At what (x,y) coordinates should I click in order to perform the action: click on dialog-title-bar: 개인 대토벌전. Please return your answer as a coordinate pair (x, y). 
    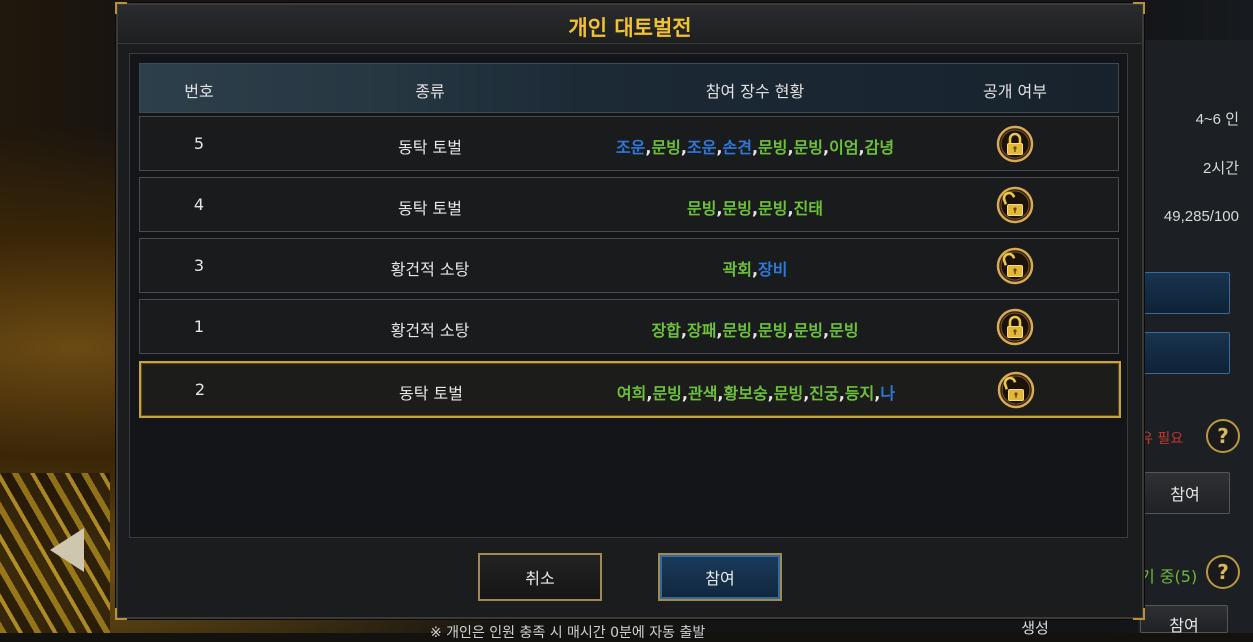
    Looking at the image, I should click on (630, 24).